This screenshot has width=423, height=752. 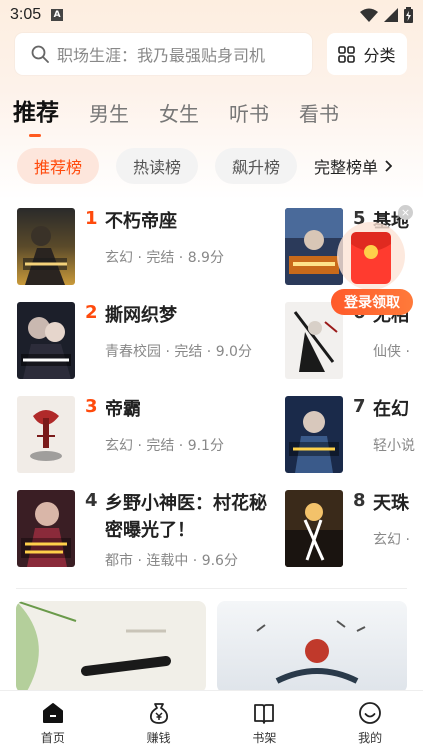 I want to click on full-list-link: 完整榜单, so click(x=353, y=166).